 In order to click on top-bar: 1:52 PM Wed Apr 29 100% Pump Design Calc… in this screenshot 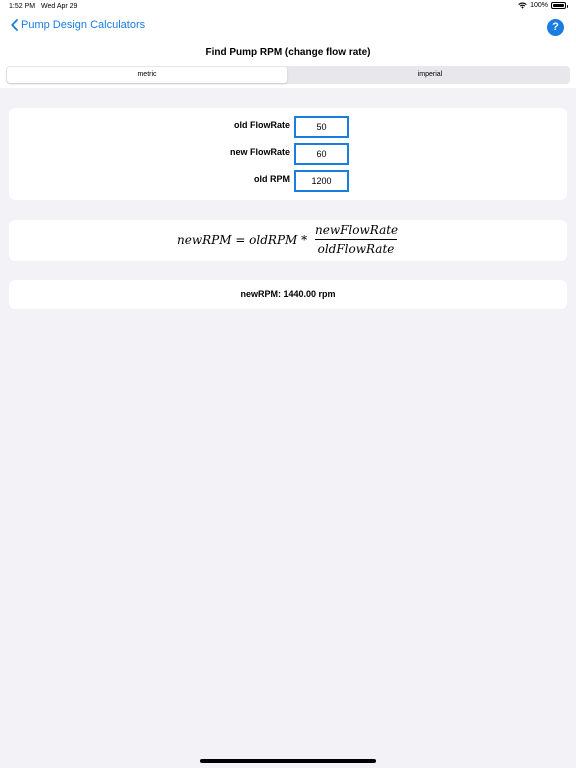, I will do `click(288, 44)`.